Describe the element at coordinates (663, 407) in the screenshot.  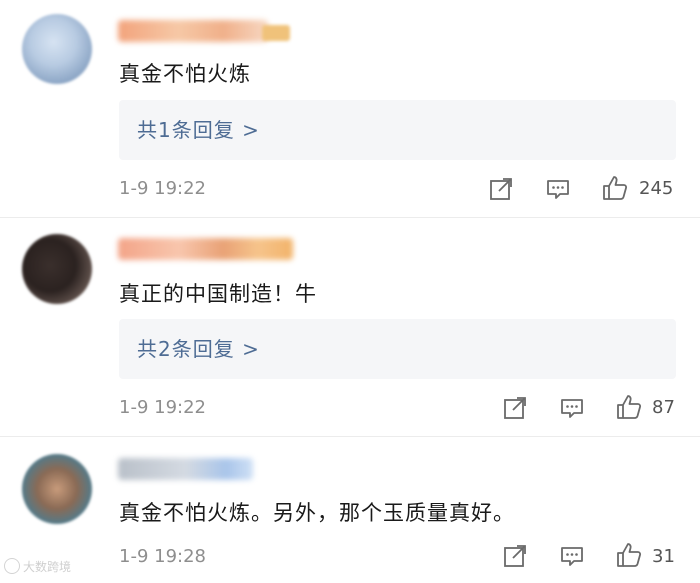
I see `like-count: 87` at that location.